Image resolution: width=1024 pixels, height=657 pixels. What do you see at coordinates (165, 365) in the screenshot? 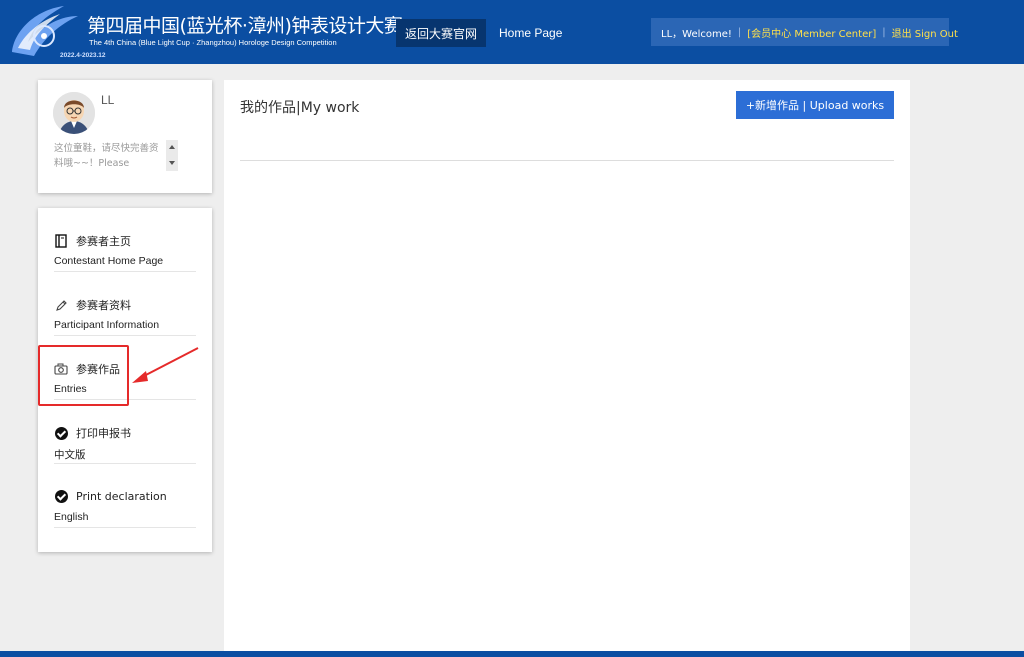
I see `arrow-annotation-icon` at bounding box center [165, 365].